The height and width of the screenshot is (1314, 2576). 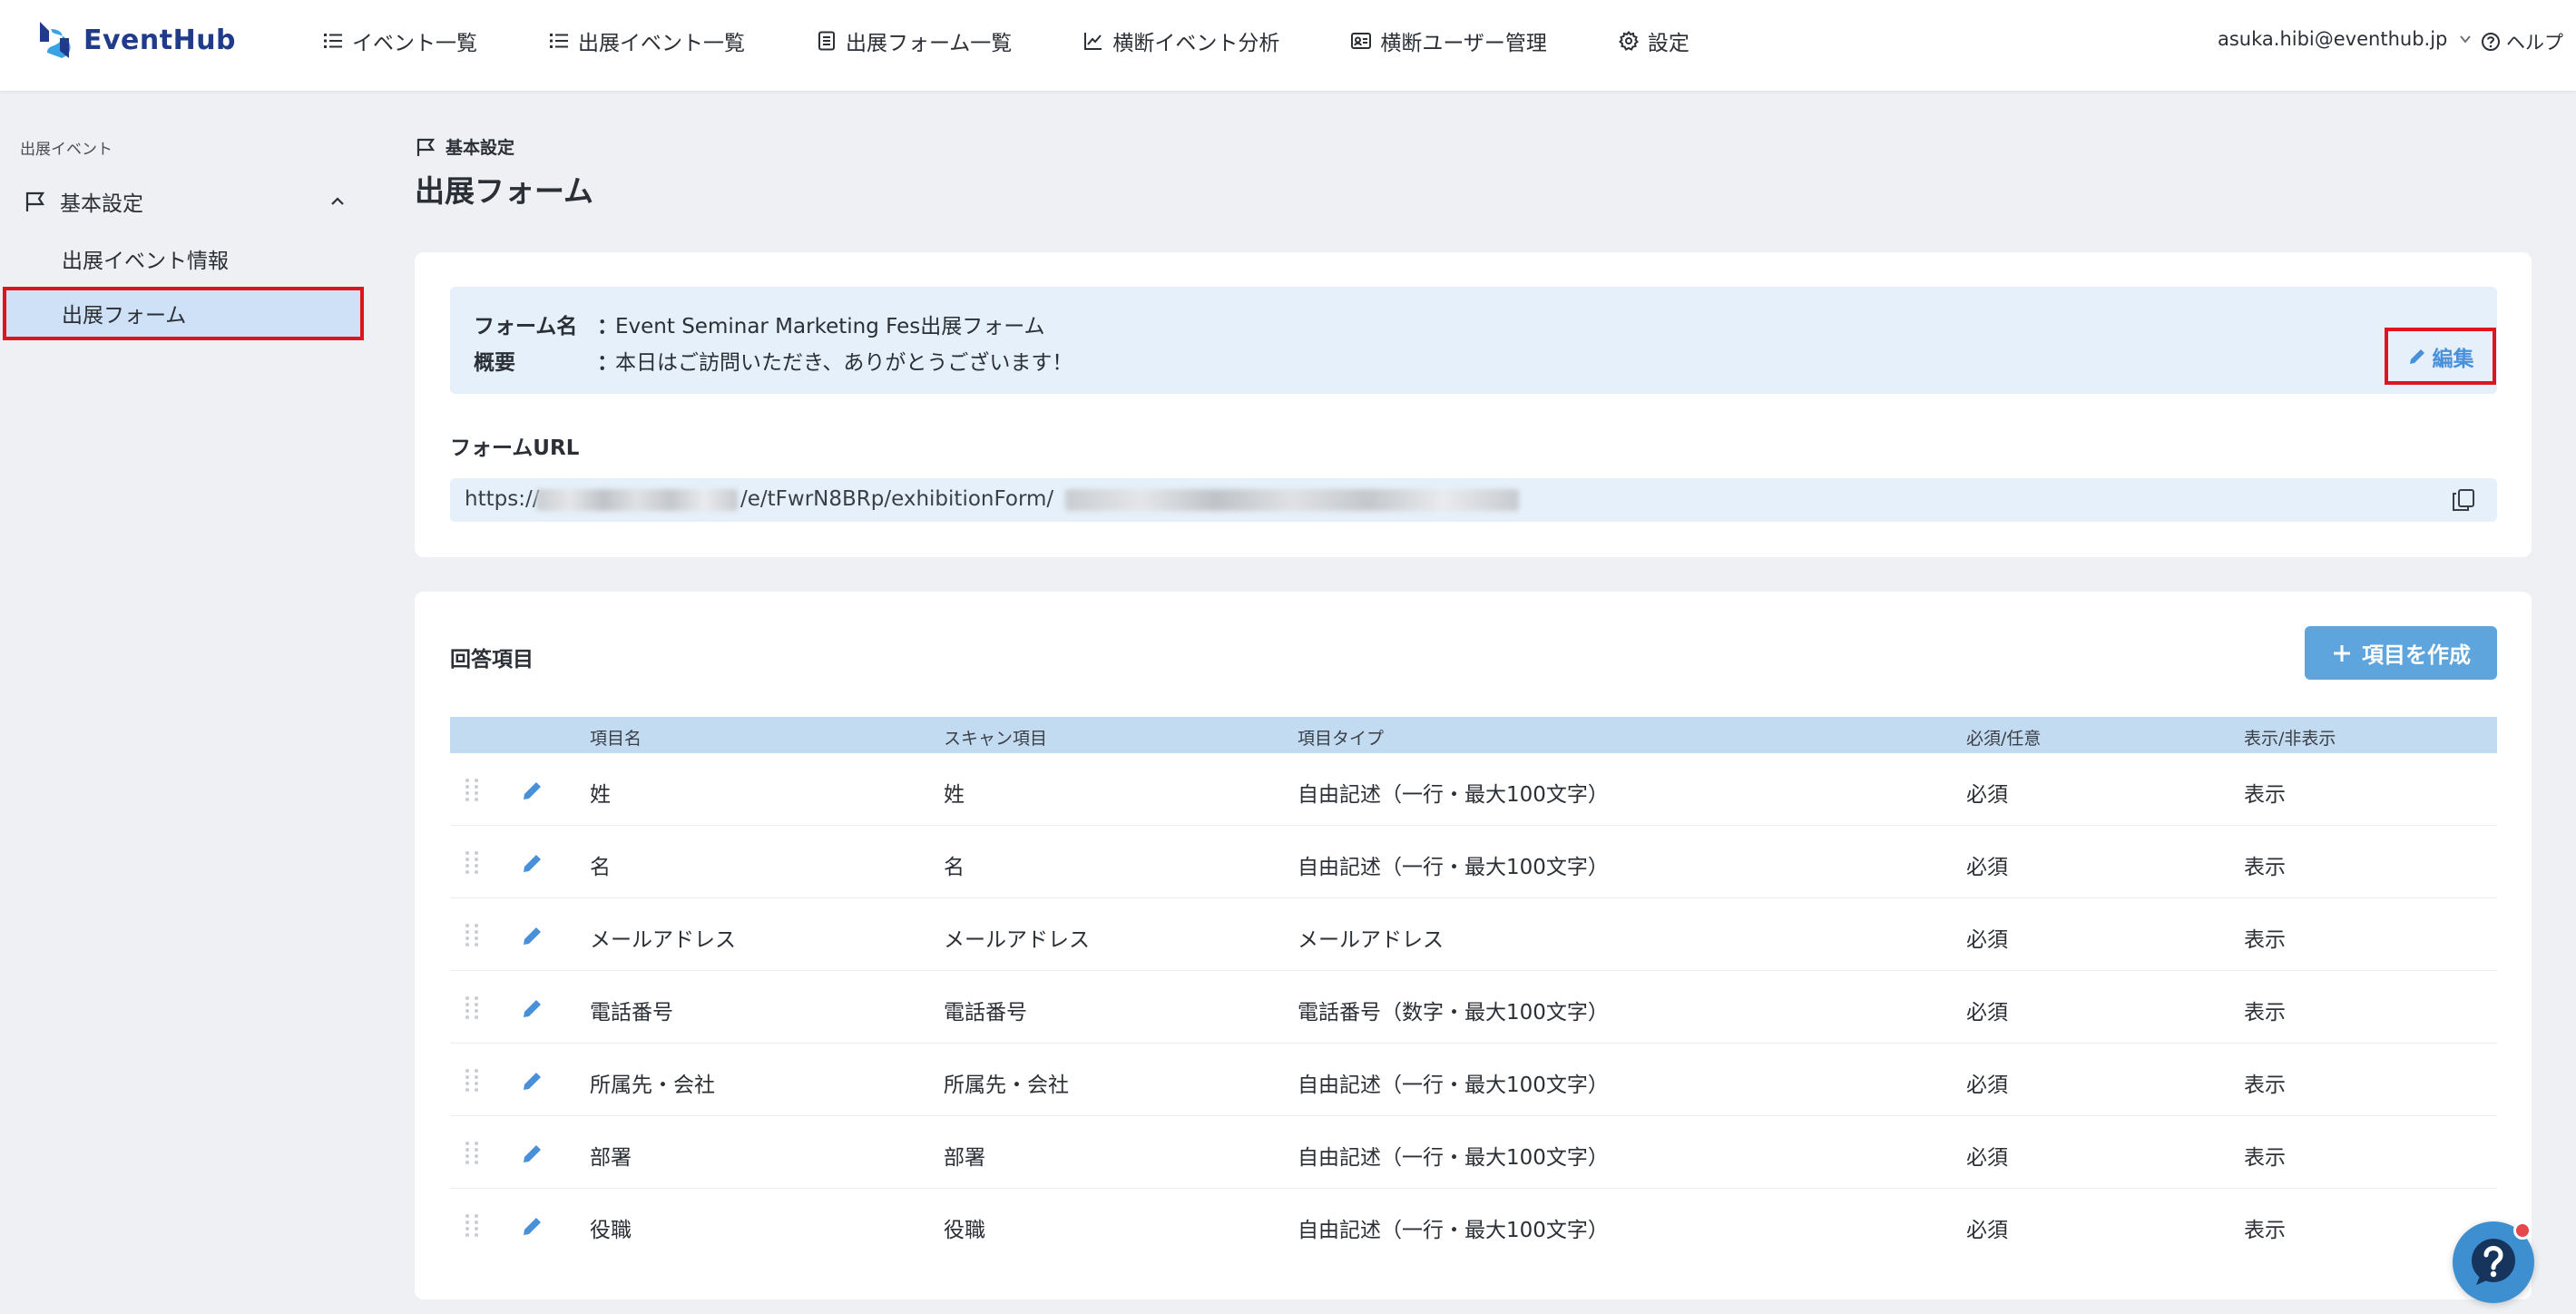 I want to click on edit-button: 編集, so click(x=2440, y=356).